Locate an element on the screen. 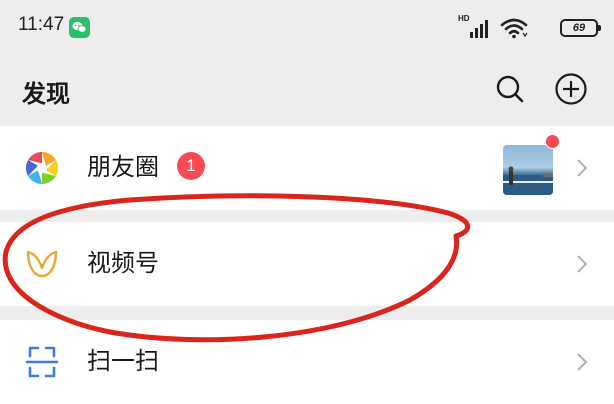 The image size is (614, 404). moments-aperture-icon is located at coordinates (42, 168).